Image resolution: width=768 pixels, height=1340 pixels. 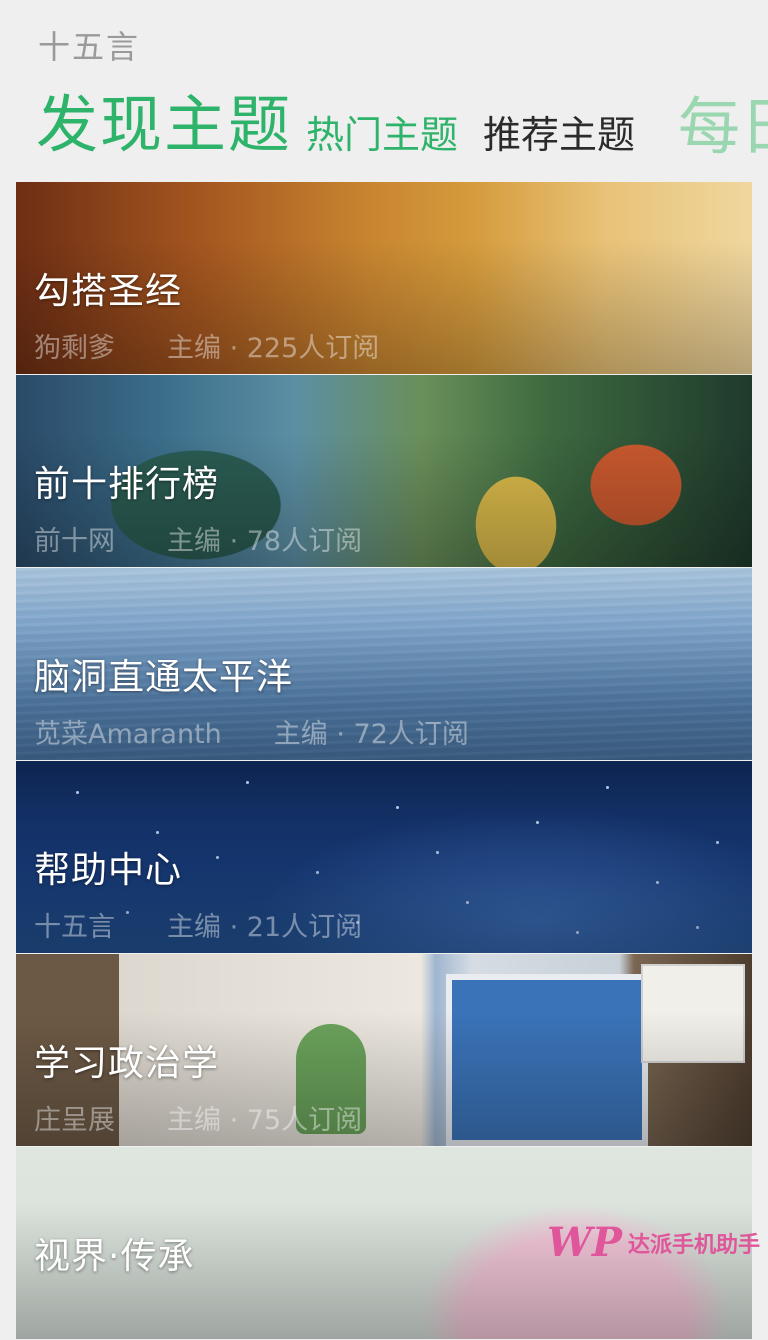 I want to click on topic-card: 勾搭圣经 狗剩爹 主编 · 225人订阅, so click(x=384, y=278).